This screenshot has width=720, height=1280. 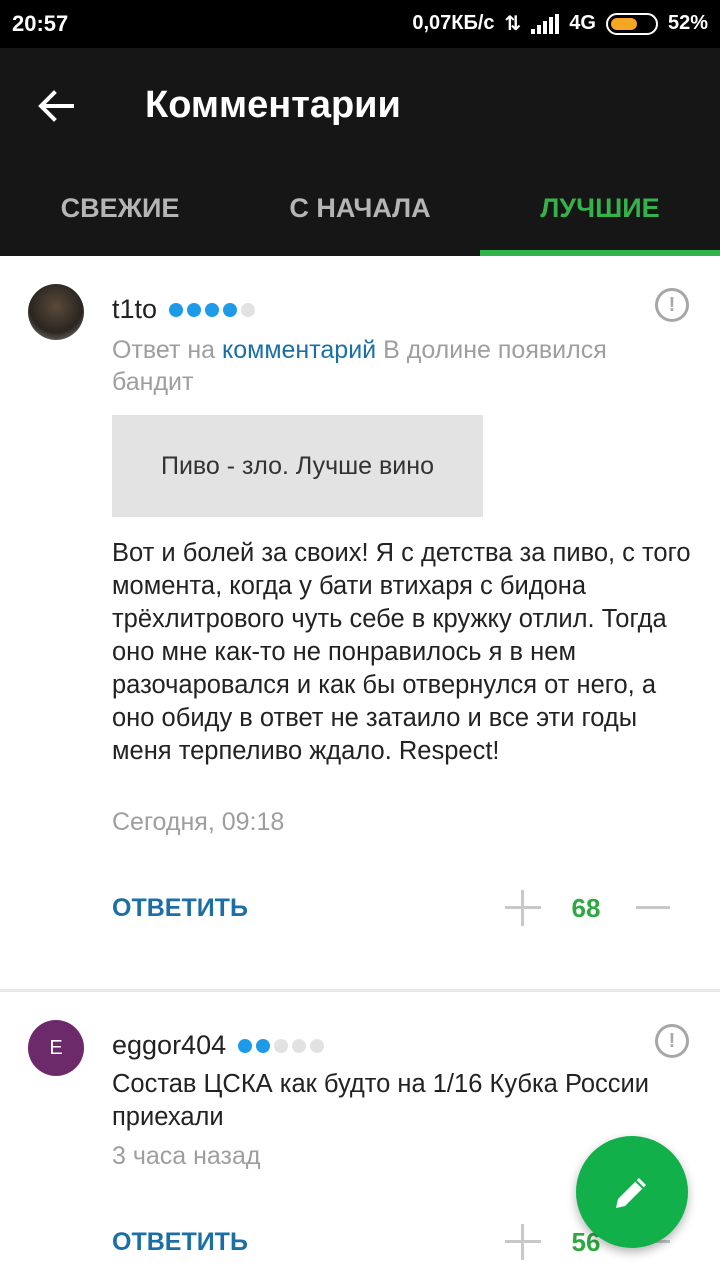 What do you see at coordinates (631, 23) in the screenshot?
I see `battery-icon` at bounding box center [631, 23].